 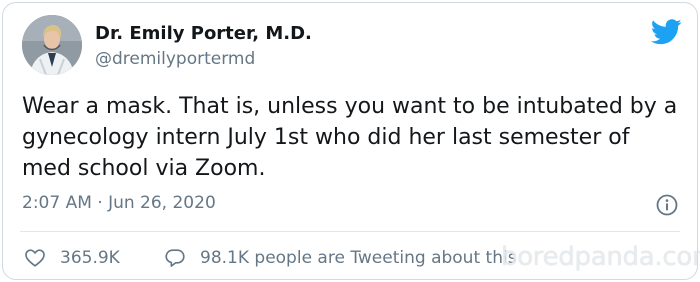 What do you see at coordinates (667, 205) in the screenshot?
I see `info-icon` at bounding box center [667, 205].